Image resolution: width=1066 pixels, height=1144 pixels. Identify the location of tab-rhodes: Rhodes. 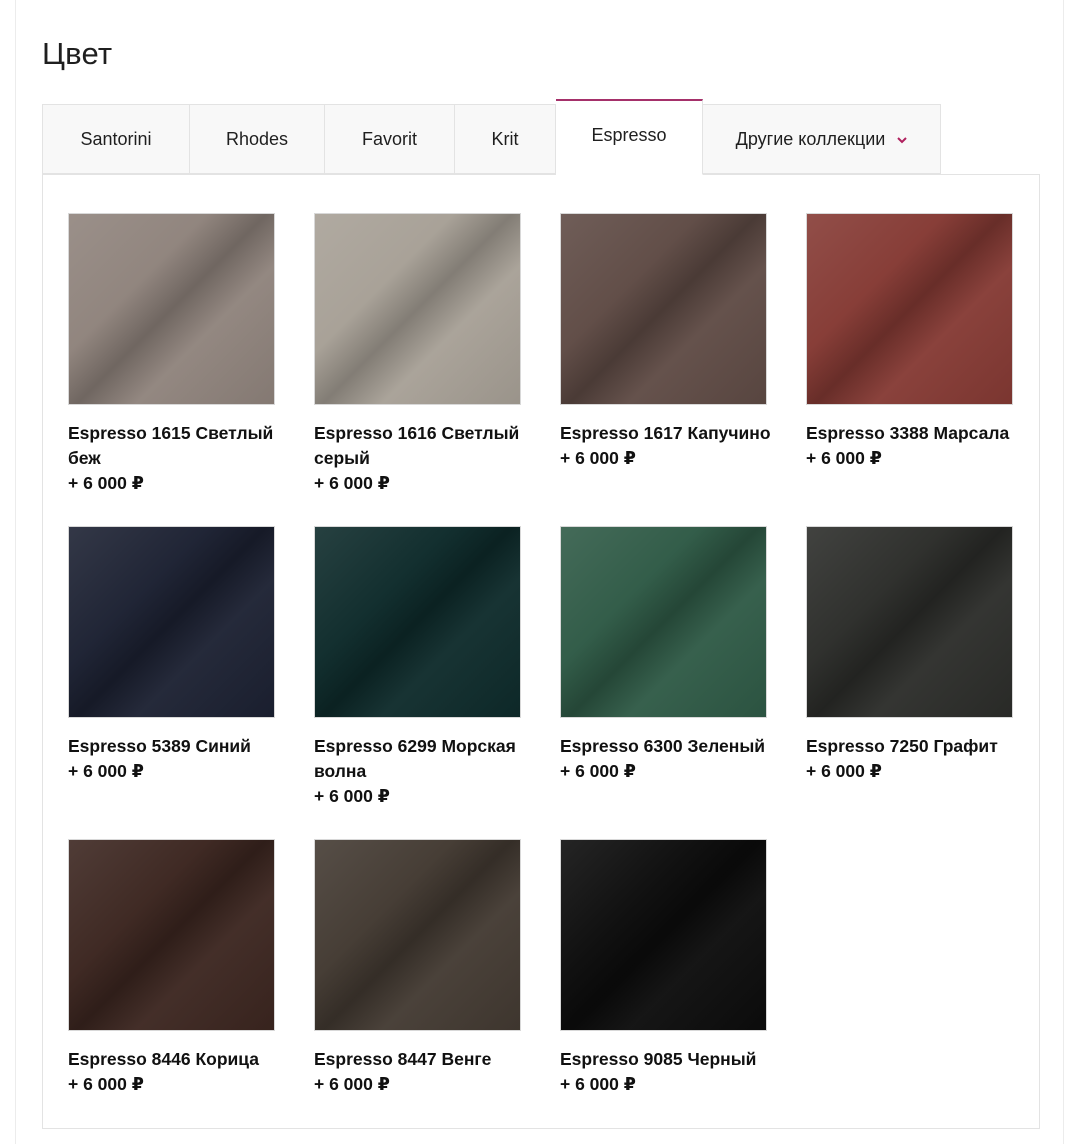
(257, 139).